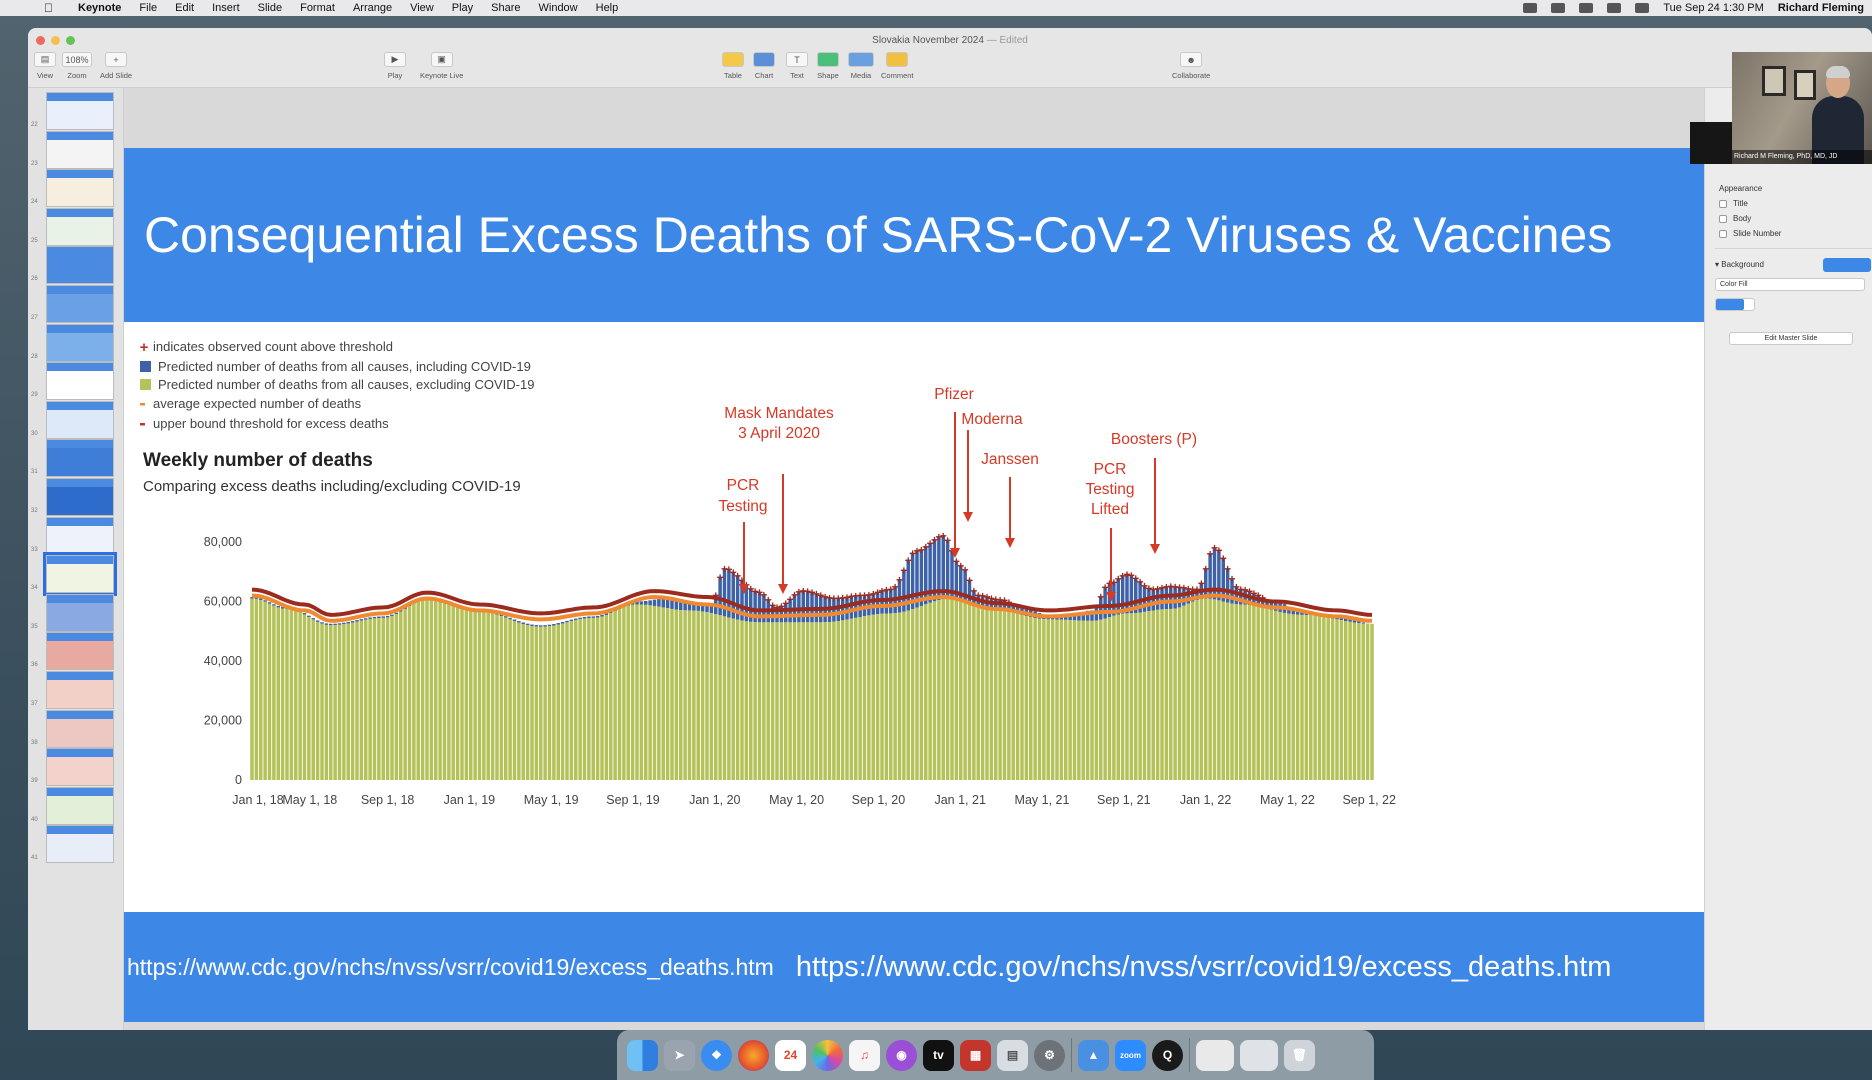  Describe the element at coordinates (422, 8) in the screenshot. I see `menu-view: View` at that location.